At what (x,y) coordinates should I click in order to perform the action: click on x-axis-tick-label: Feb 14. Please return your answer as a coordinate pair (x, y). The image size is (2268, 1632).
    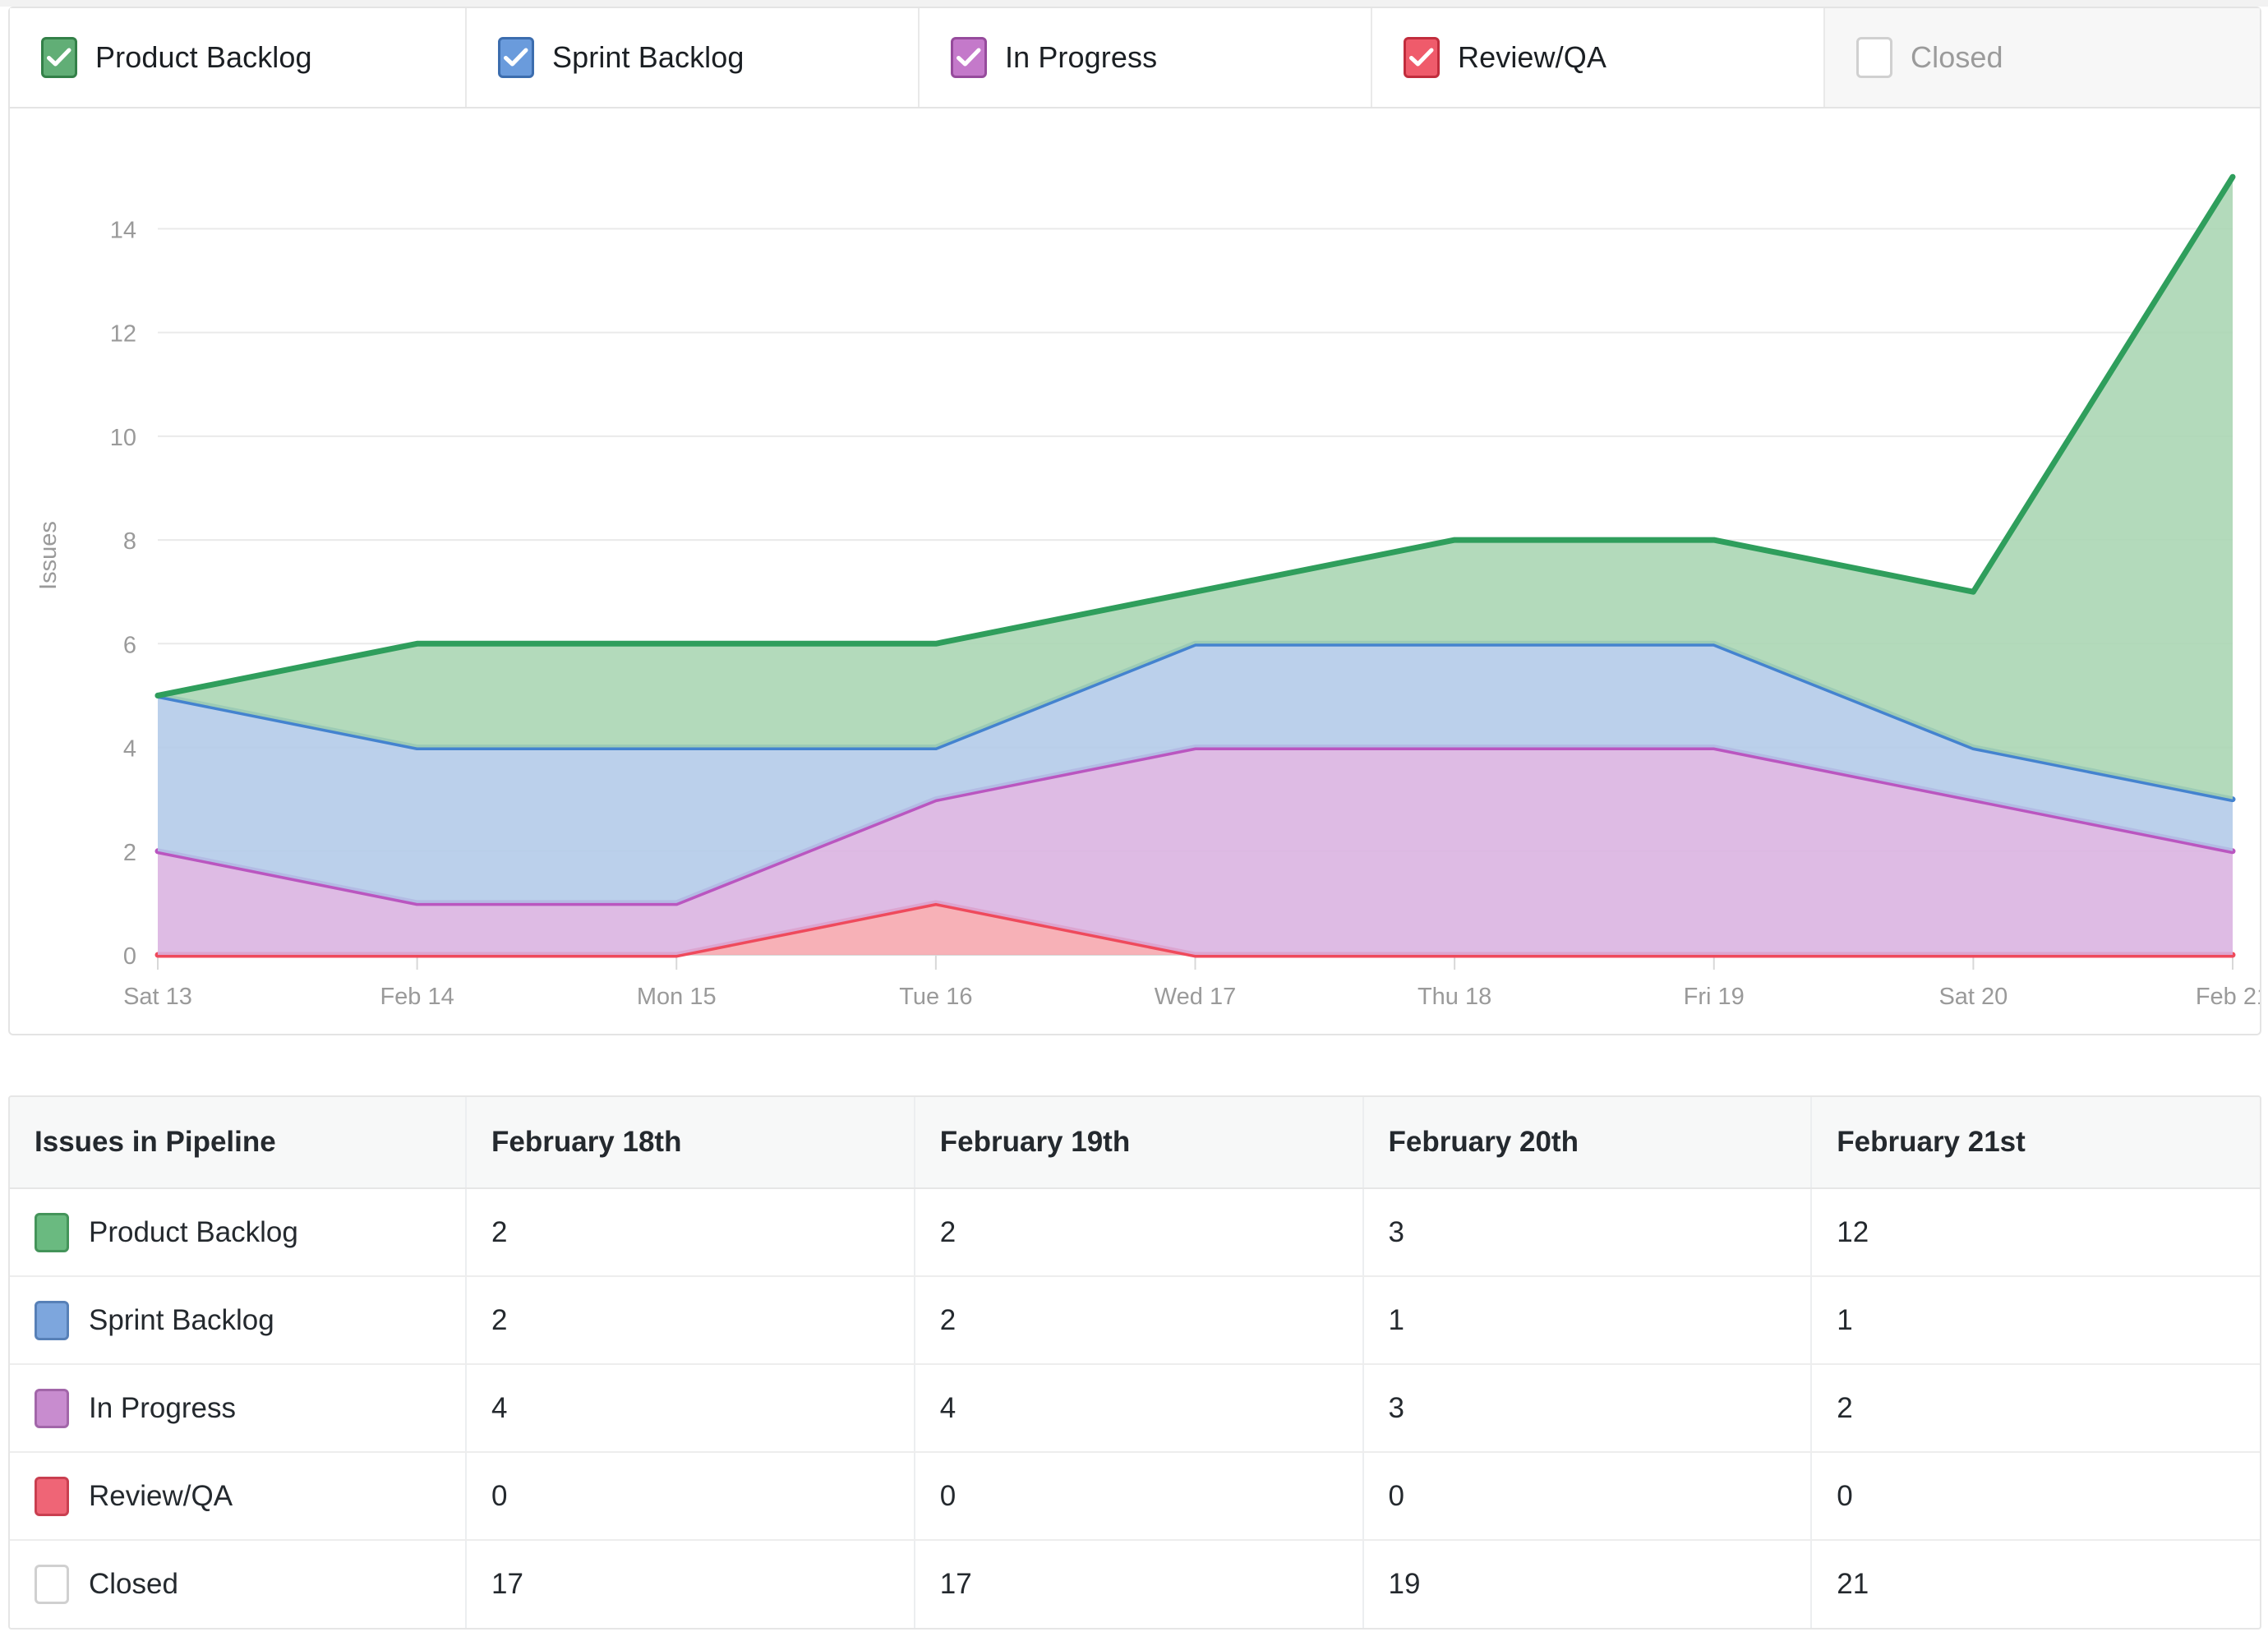
    Looking at the image, I should click on (417, 997).